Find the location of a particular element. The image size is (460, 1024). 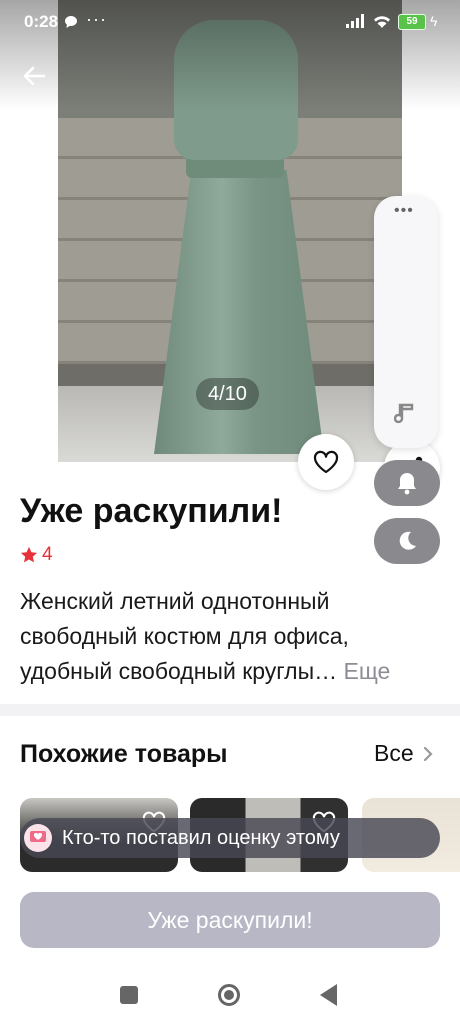

status-bar: 0:28 ··· 59 ϟ is located at coordinates (230, 22).